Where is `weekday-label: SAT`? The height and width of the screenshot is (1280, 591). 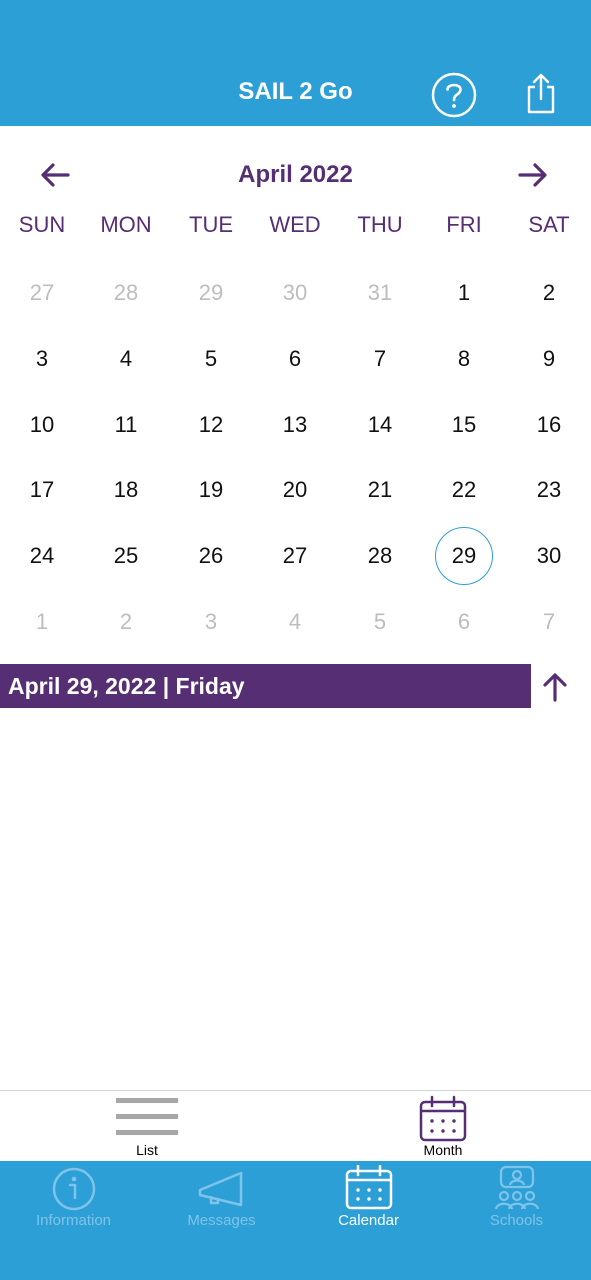
weekday-label: SAT is located at coordinates (549, 224).